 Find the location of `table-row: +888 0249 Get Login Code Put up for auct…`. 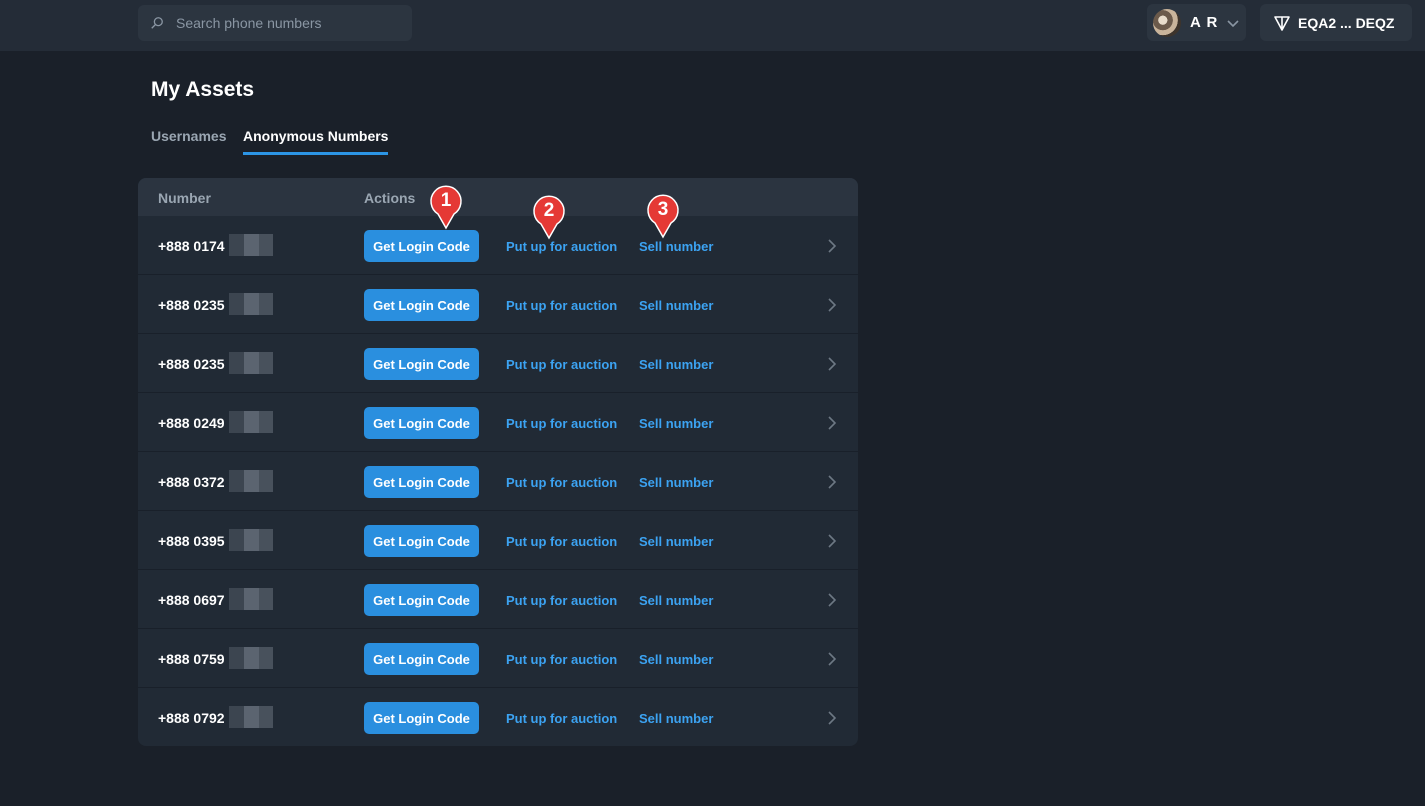

table-row: +888 0249 Get Login Code Put up for auct… is located at coordinates (498, 422).